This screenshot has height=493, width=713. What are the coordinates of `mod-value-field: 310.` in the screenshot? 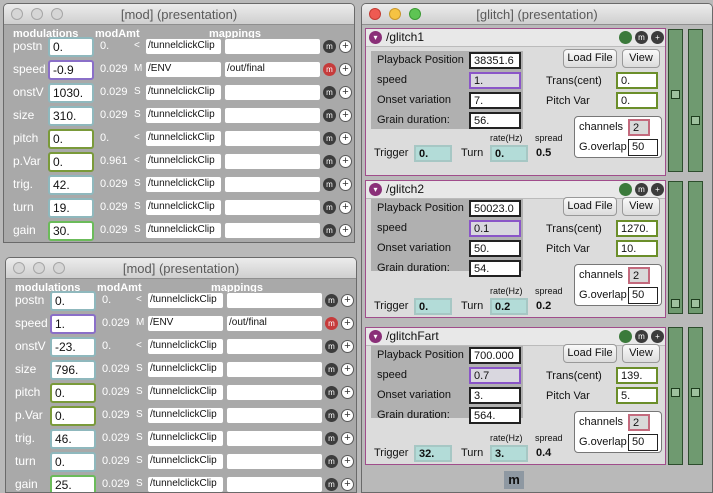 It's located at (71, 116).